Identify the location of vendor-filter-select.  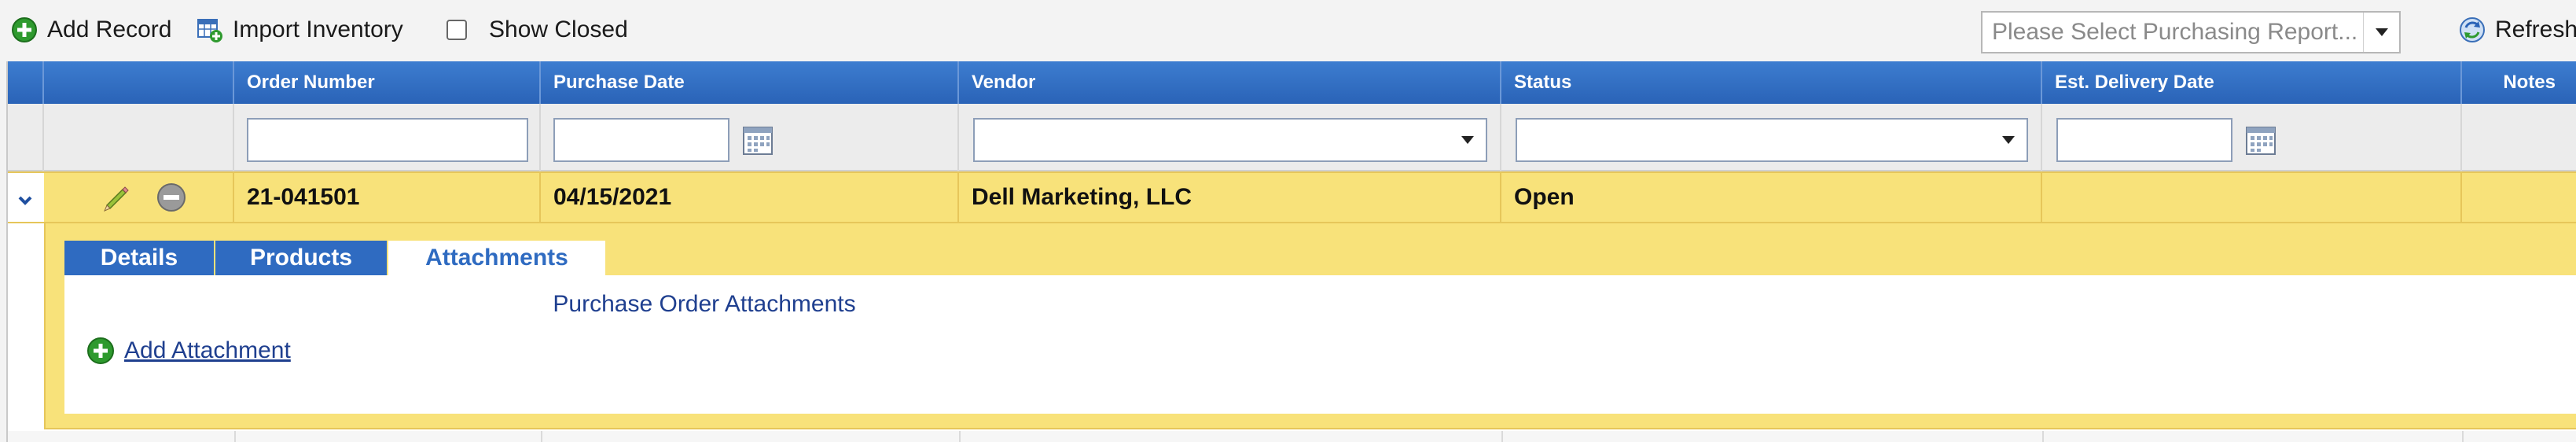
(1230, 140).